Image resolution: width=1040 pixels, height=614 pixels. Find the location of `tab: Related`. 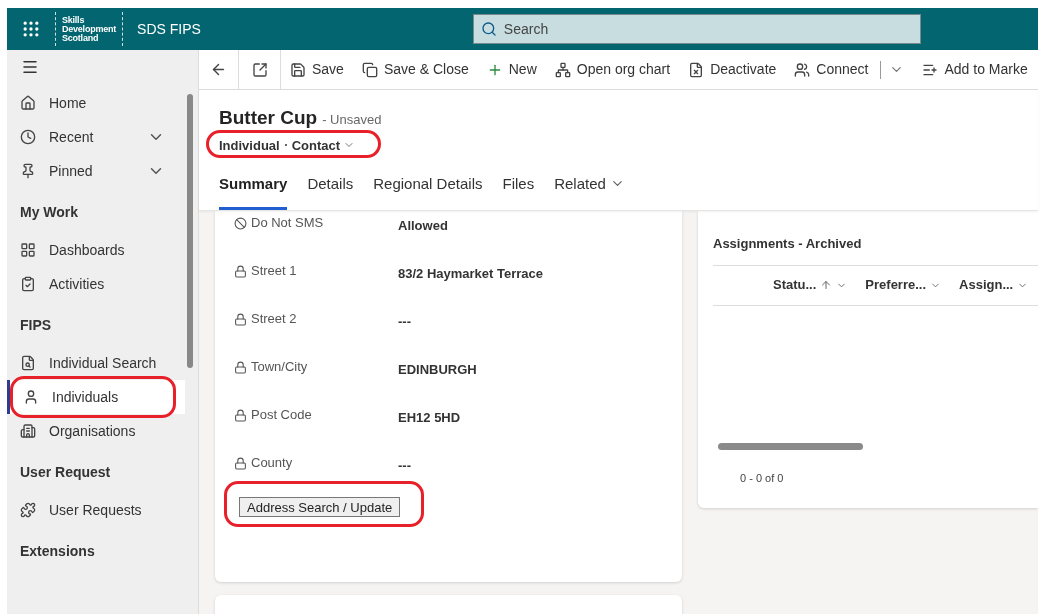

tab: Related is located at coordinates (589, 191).